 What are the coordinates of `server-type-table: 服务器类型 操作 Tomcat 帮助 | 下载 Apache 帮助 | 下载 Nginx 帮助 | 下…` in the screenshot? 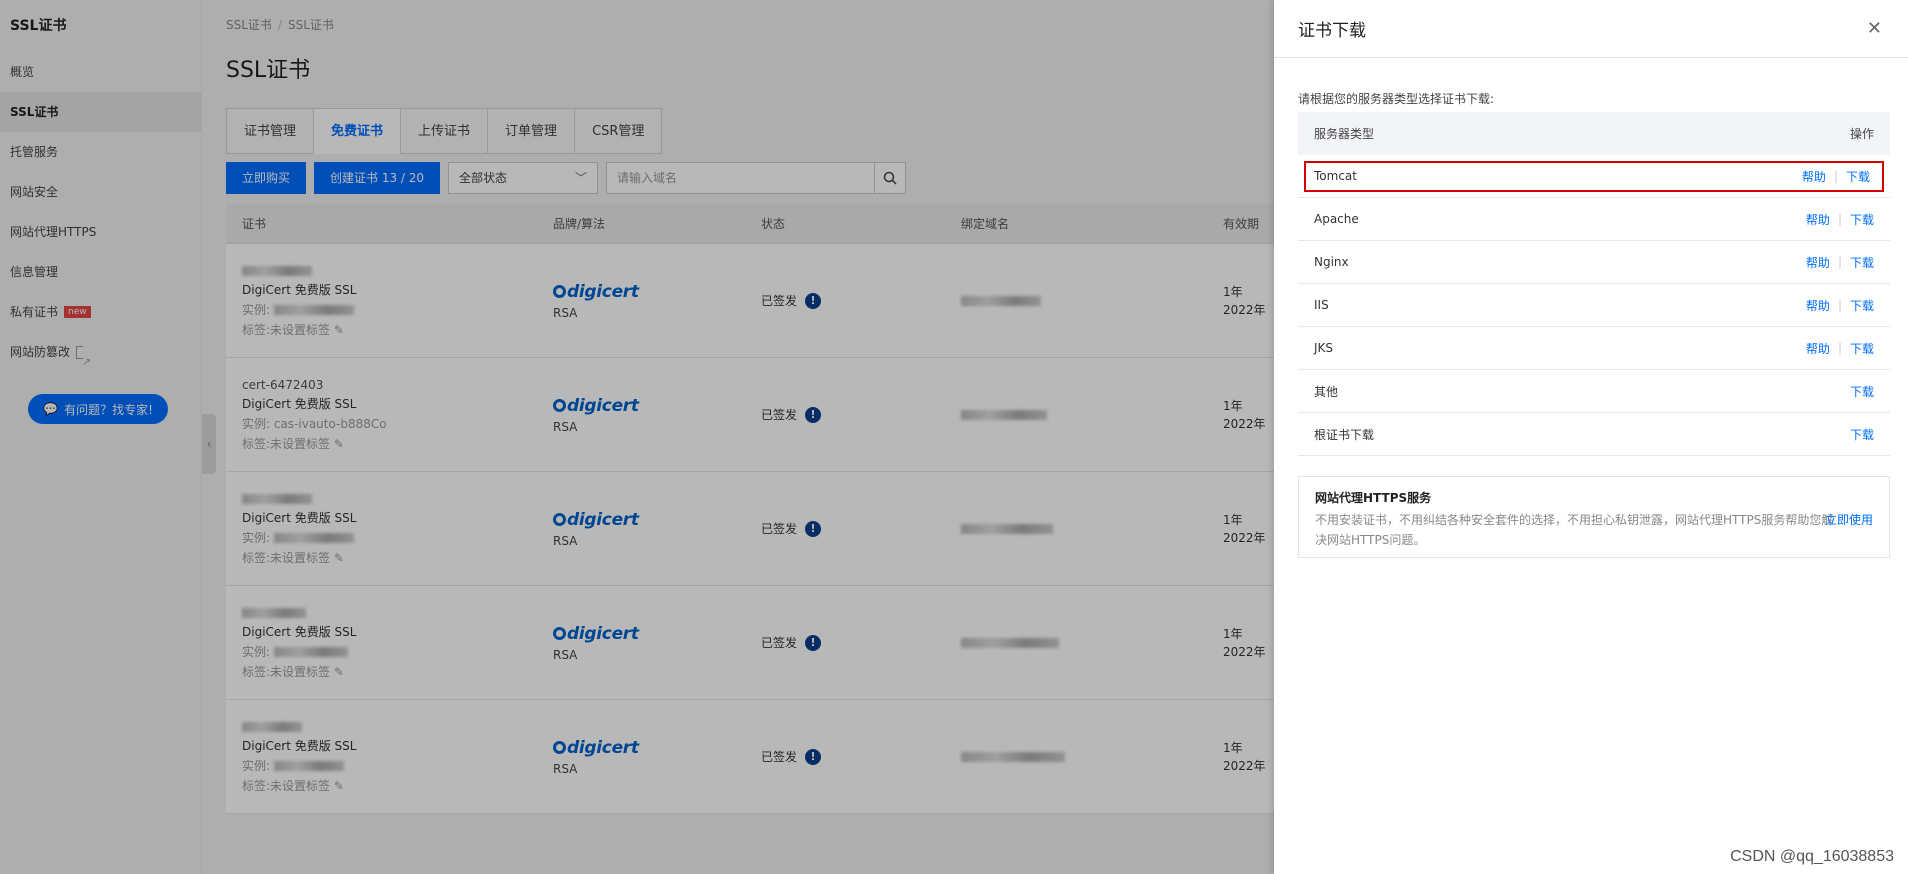 It's located at (1594, 284).